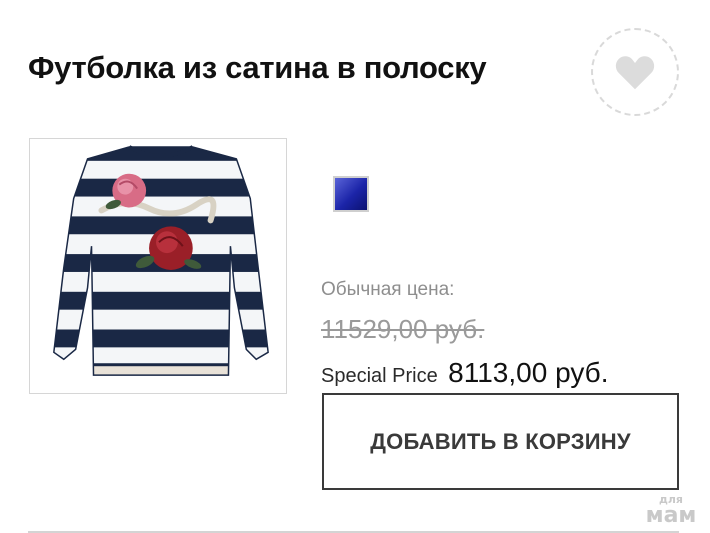  What do you see at coordinates (388, 289) in the screenshot?
I see `regular-price-label: Обычная цена:` at bounding box center [388, 289].